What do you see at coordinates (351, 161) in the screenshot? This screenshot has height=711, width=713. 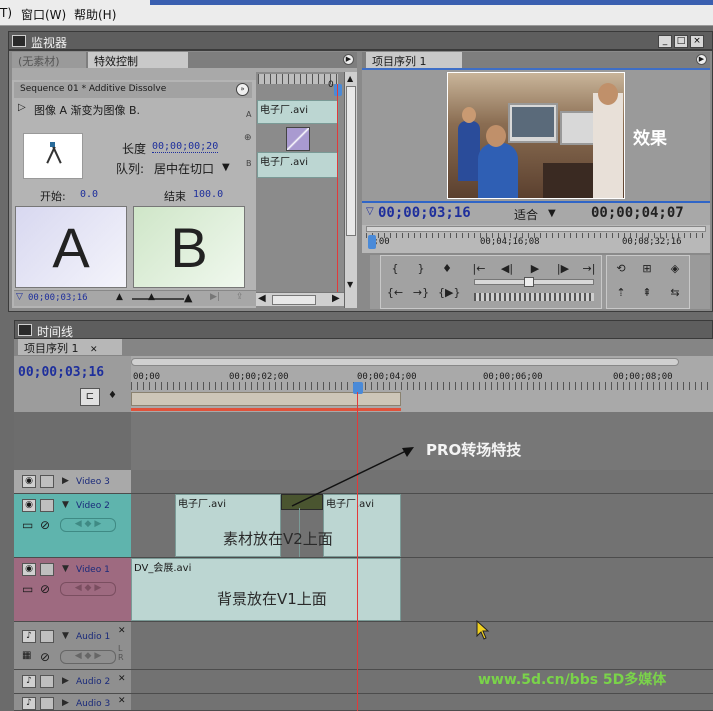 I see `ec-vscroll-thumb` at bounding box center [351, 161].